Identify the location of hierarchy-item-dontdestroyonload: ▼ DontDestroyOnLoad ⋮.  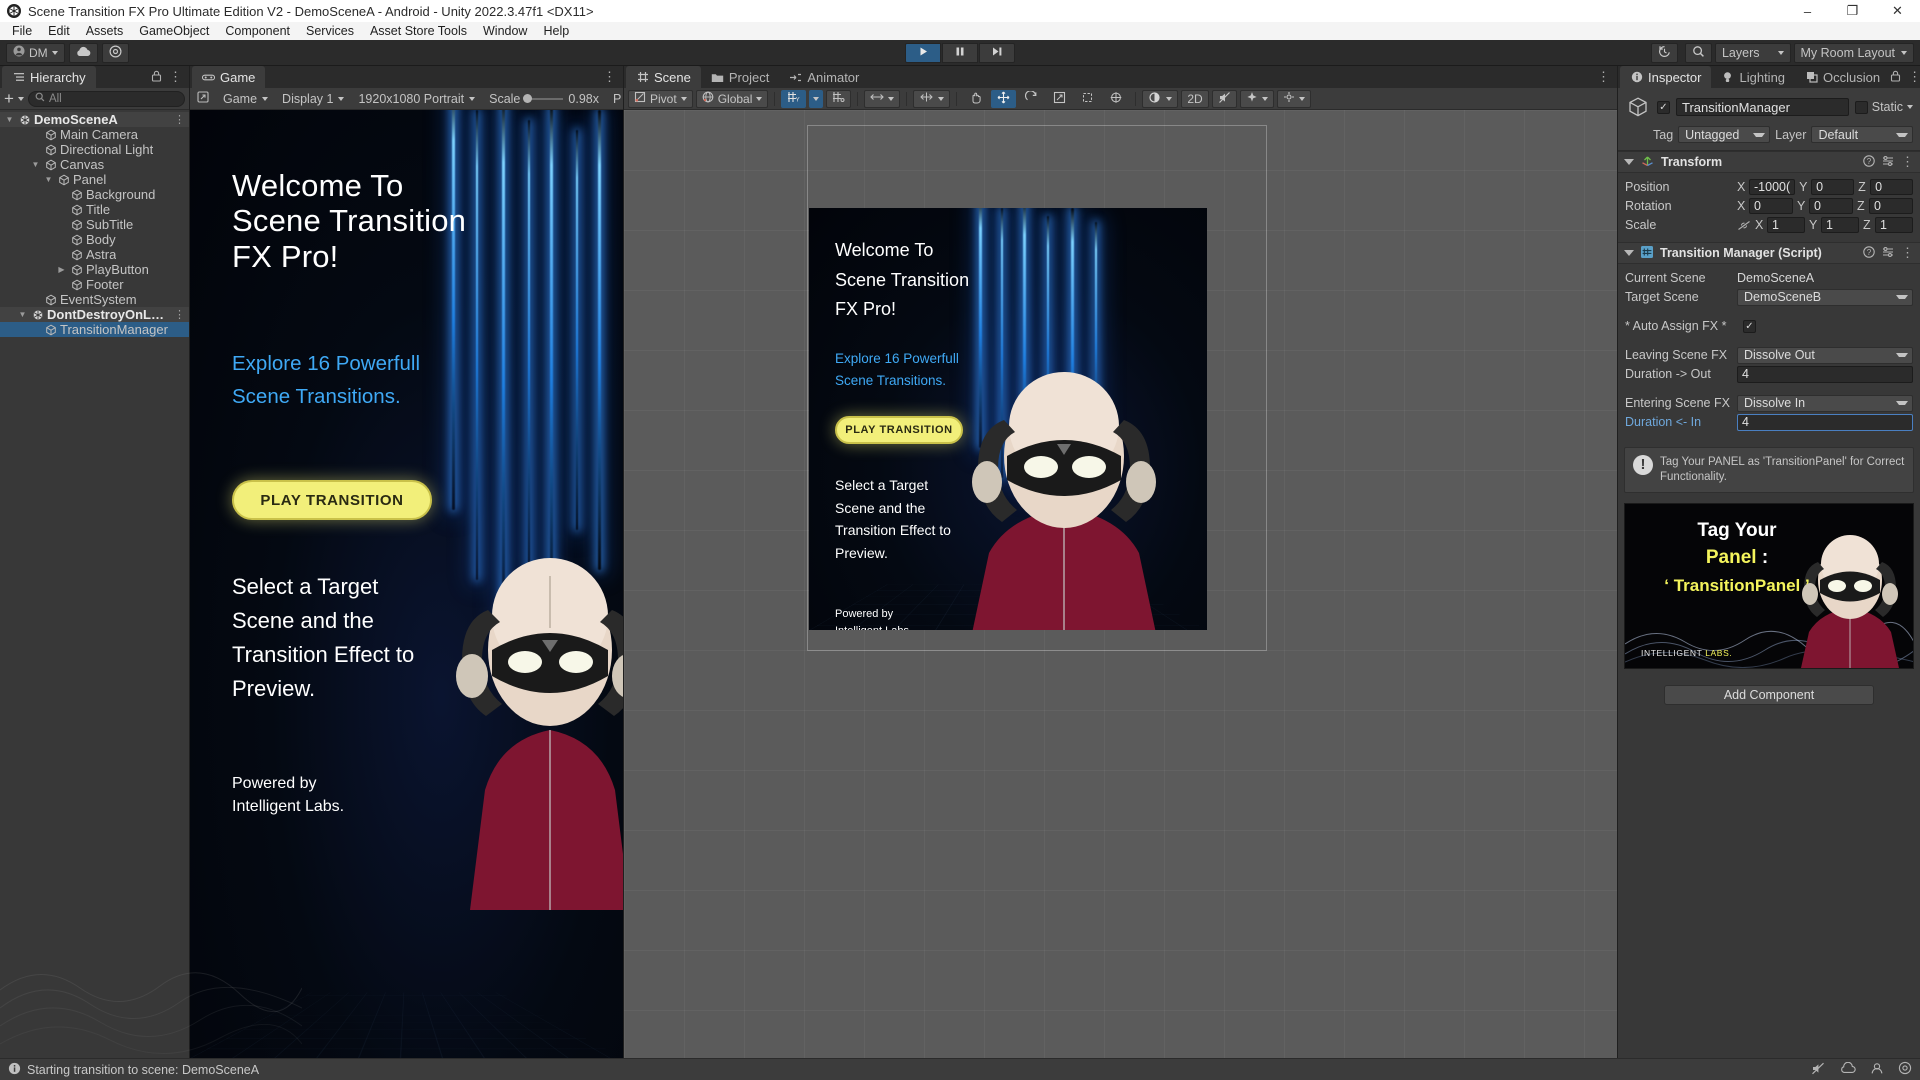
(94, 314).